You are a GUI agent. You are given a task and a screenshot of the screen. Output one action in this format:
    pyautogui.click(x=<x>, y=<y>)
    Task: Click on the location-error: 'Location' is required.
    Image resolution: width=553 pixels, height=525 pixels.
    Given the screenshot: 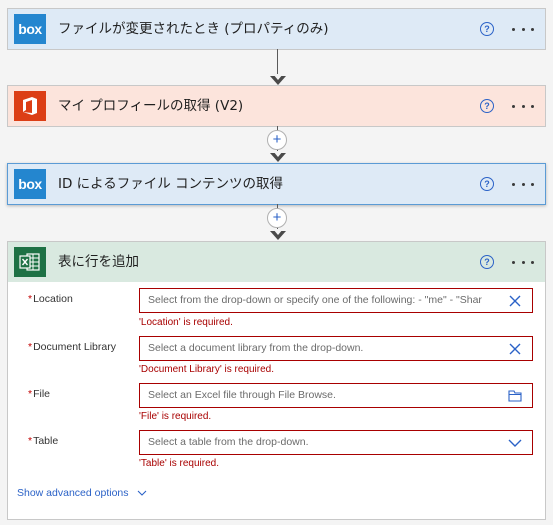 What is the action you would take?
    pyautogui.click(x=186, y=322)
    